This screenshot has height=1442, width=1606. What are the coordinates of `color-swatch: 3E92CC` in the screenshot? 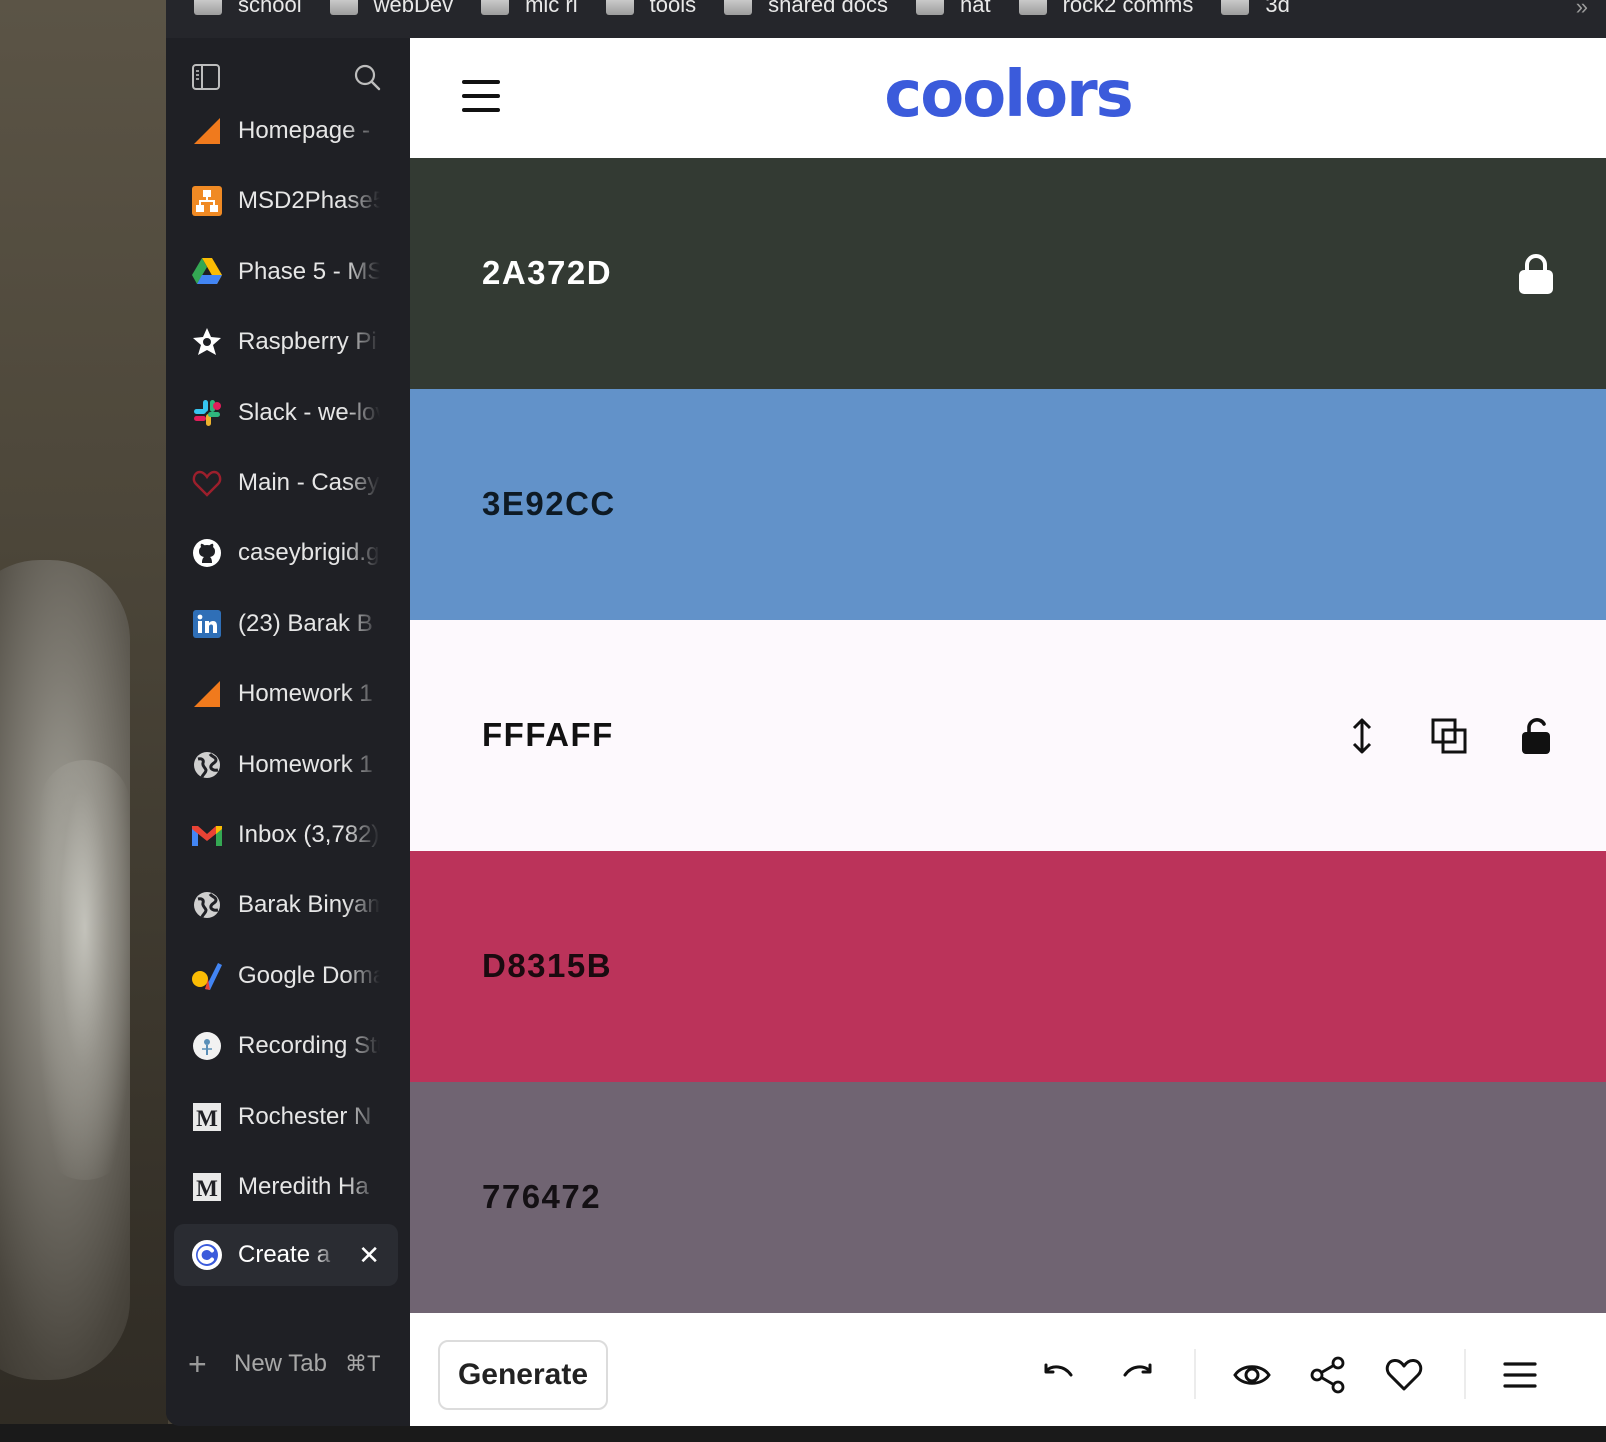 It's located at (1008, 504).